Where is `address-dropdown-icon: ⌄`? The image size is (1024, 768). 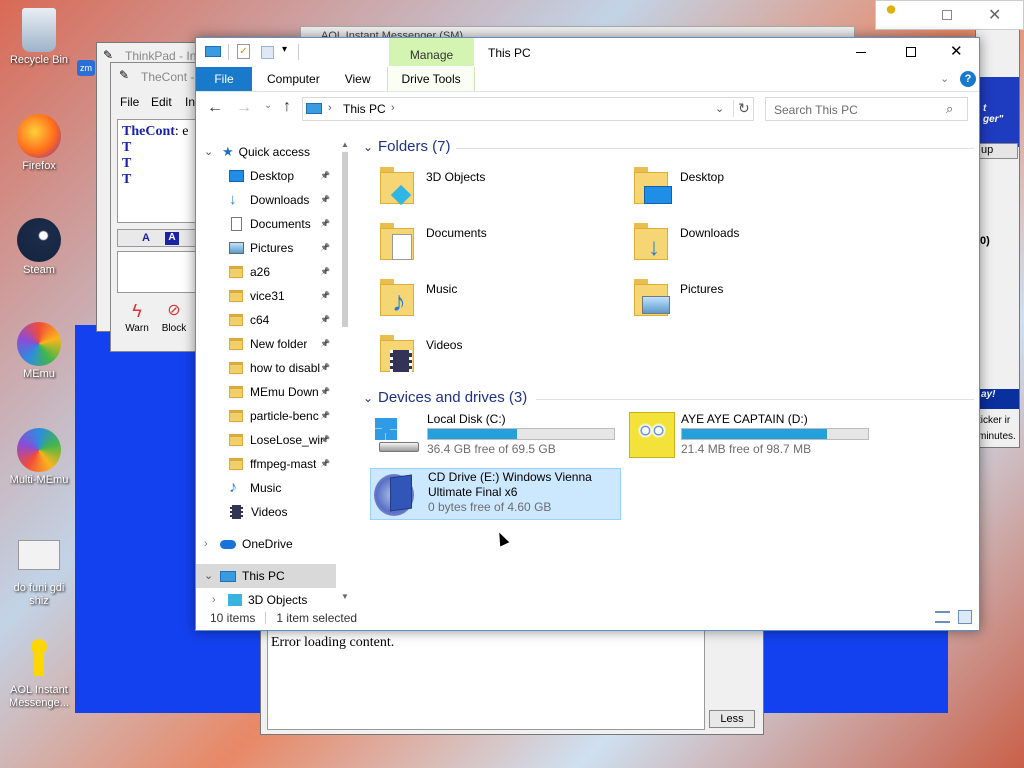 address-dropdown-icon: ⌄ is located at coordinates (719, 108).